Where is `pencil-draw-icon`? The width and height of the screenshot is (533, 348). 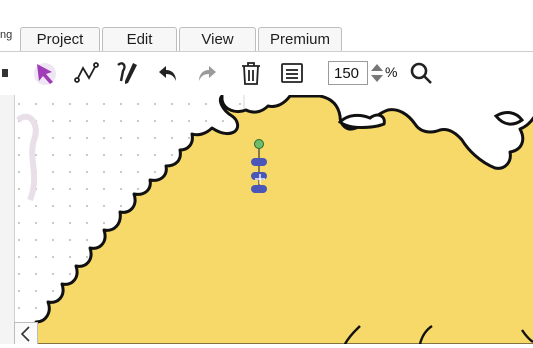 pencil-draw-icon is located at coordinates (127, 73).